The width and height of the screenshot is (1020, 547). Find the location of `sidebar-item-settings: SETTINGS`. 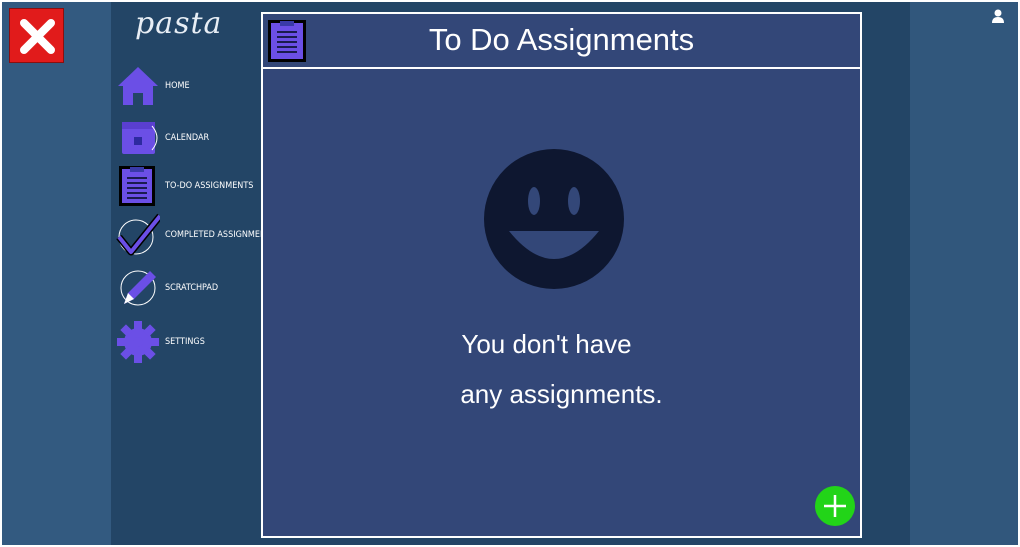

sidebar-item-settings: SETTINGS is located at coordinates (191, 342).